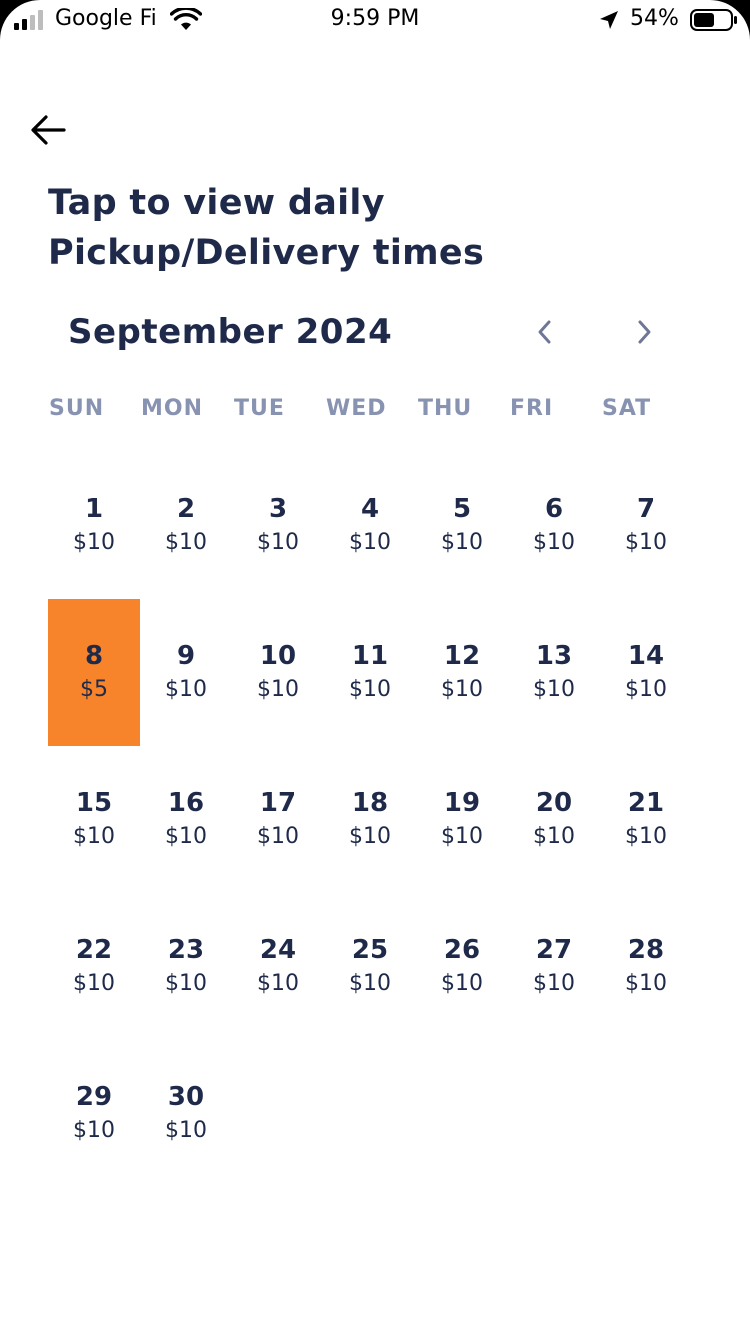  Describe the element at coordinates (94, 1113) in the screenshot. I see `day-cell-29: 29 $10` at that location.